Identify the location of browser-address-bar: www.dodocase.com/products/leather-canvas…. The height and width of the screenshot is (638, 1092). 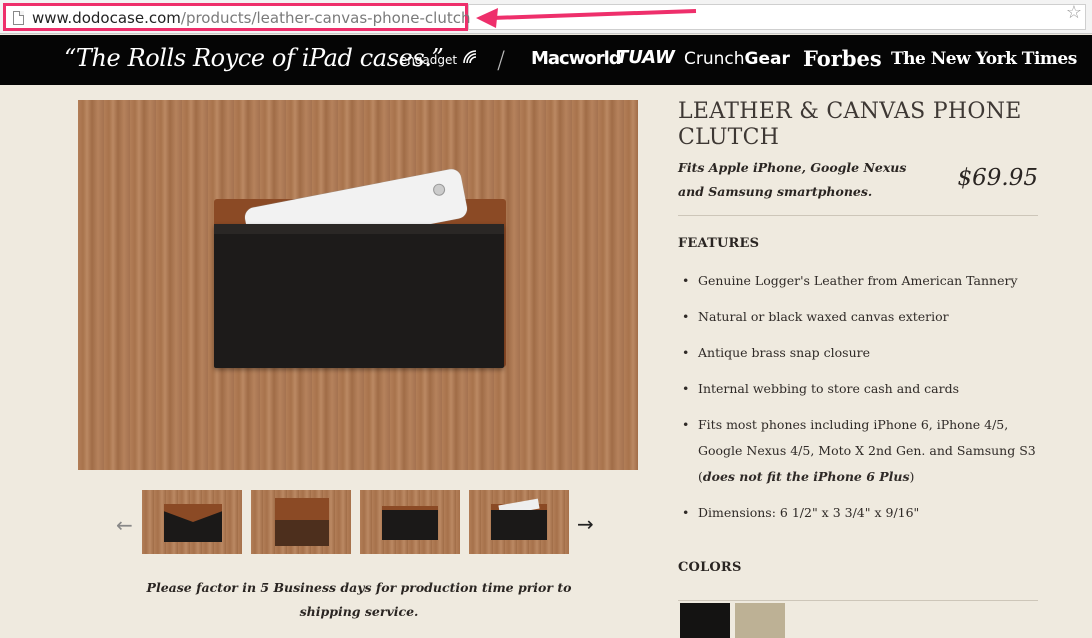
(546, 17).